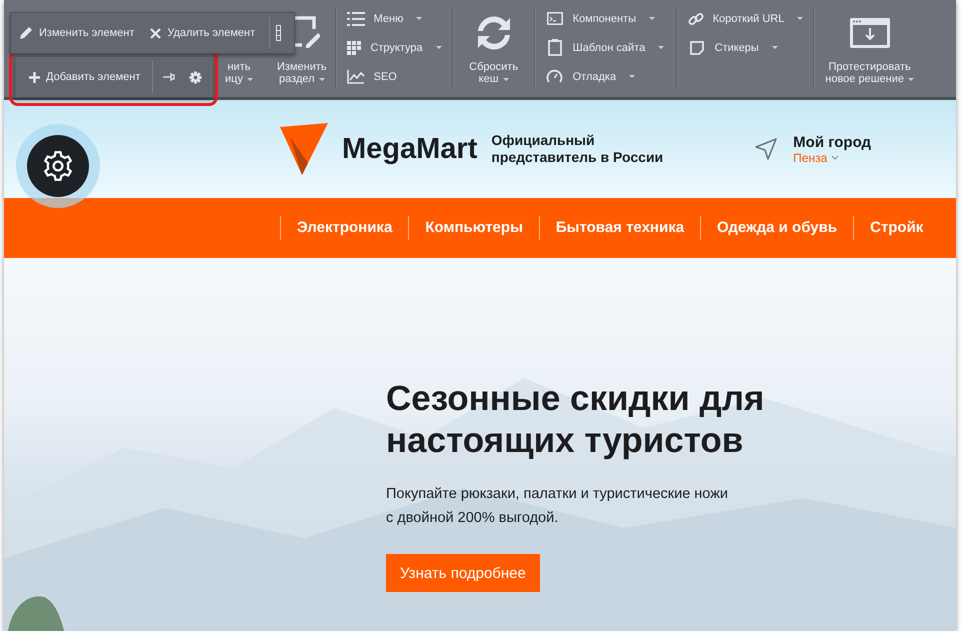  Describe the element at coordinates (344, 228) in the screenshot. I see `nav-link: Электроника` at that location.